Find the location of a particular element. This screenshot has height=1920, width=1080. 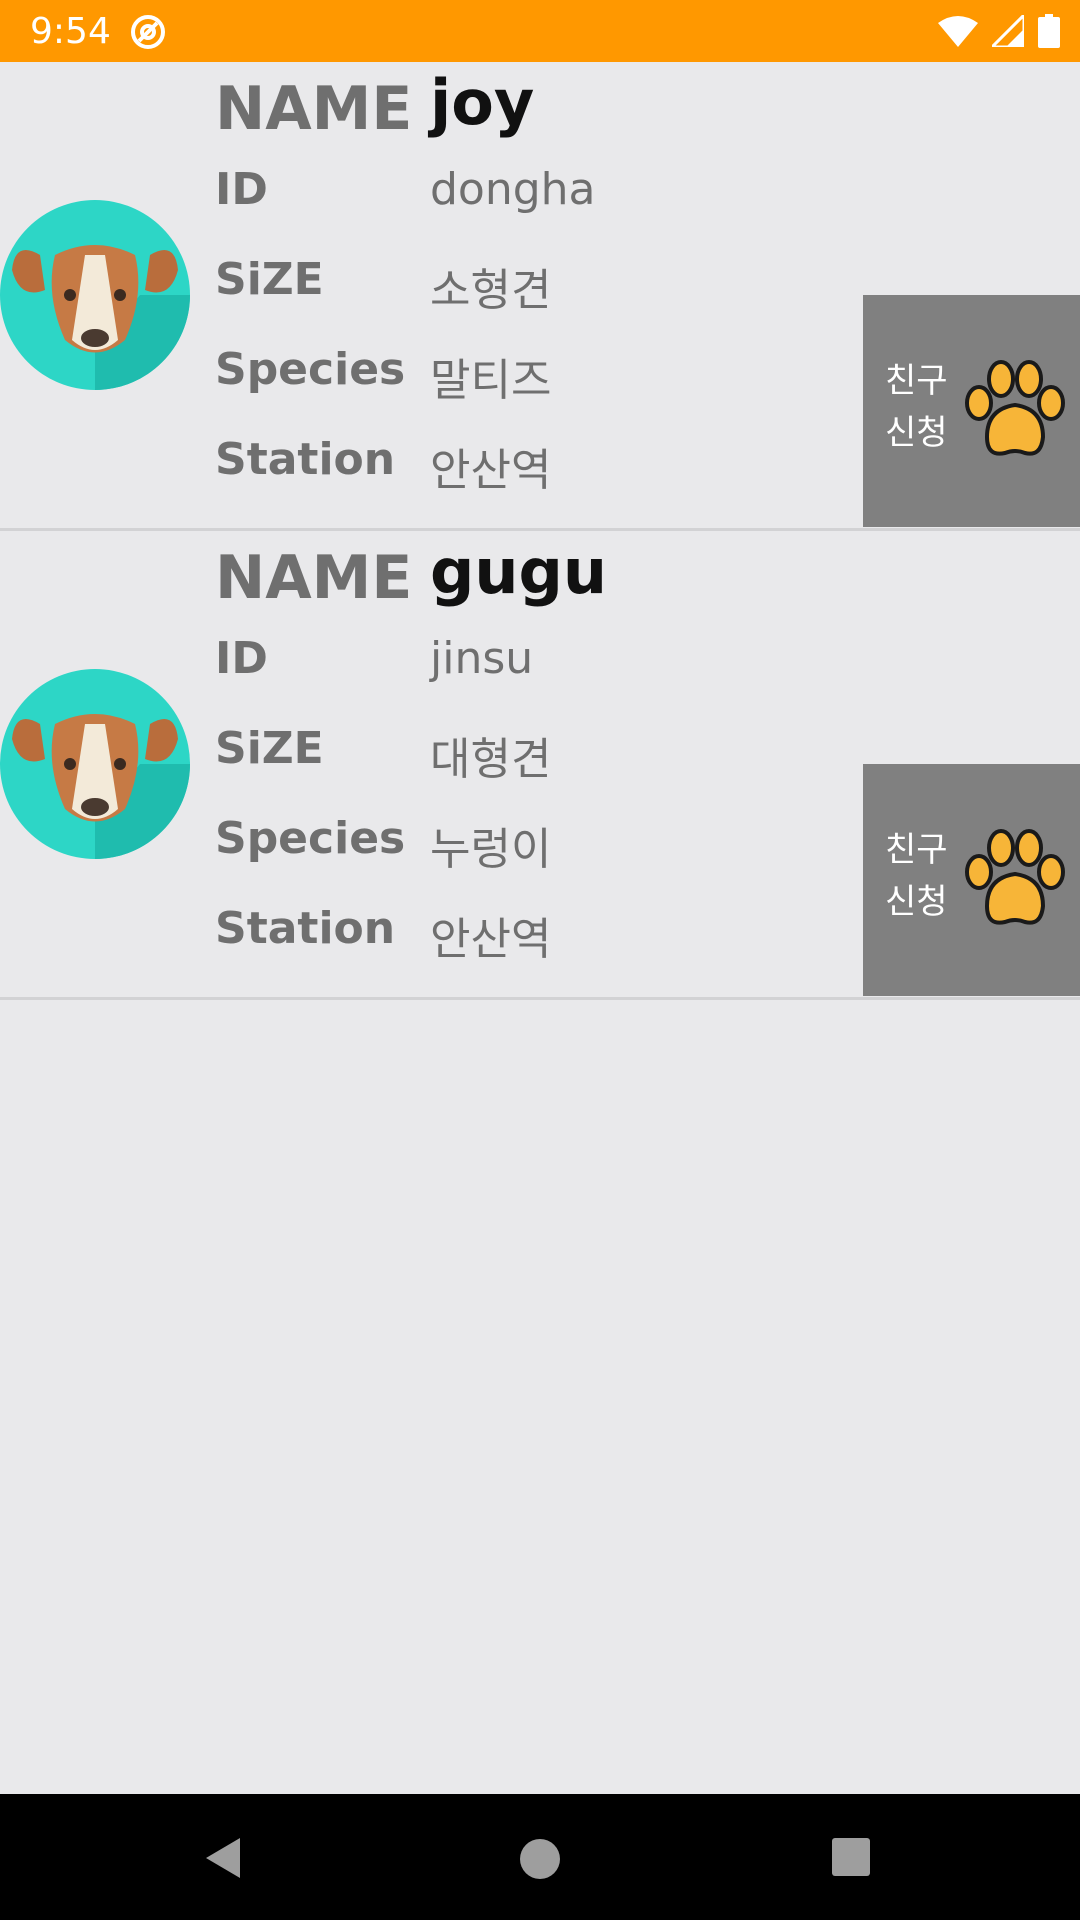

signal-icon is located at coordinates (1008, 31).